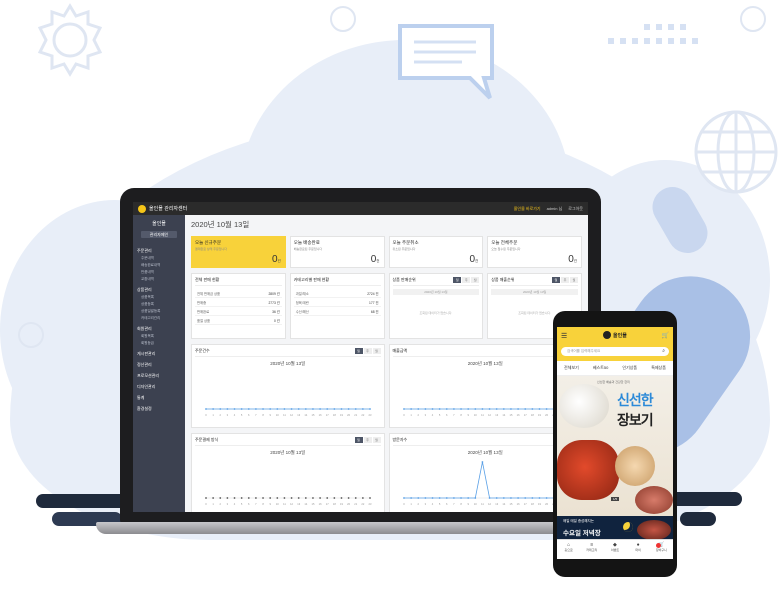 The height and width of the screenshot is (595, 781). I want to click on kv-row: 수산/해산 68 건, so click(337, 311).